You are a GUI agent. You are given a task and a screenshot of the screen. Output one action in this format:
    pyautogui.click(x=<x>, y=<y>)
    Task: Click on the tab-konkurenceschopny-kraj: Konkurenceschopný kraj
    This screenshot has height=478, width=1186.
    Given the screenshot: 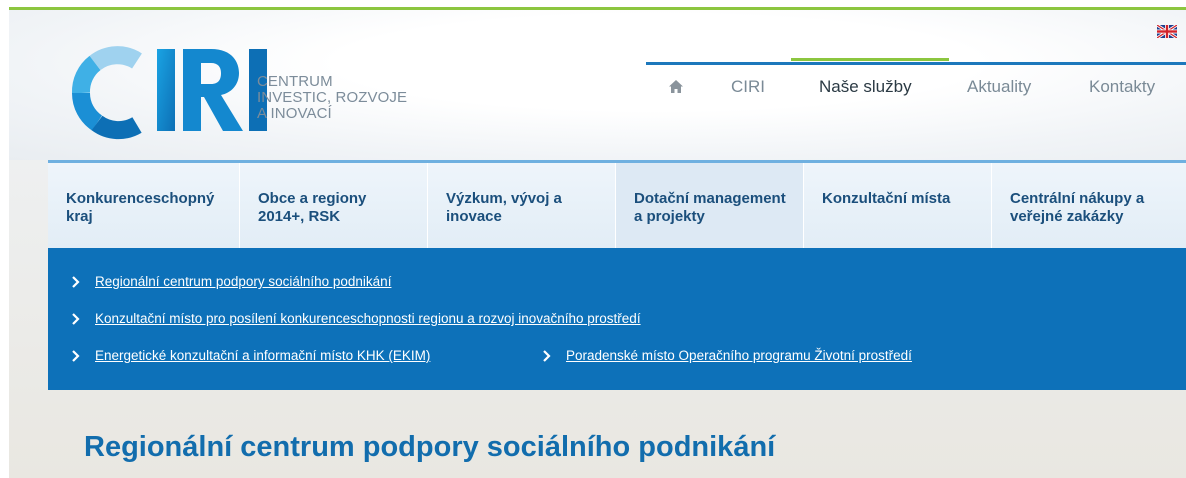 What is the action you would take?
    pyautogui.click(x=144, y=205)
    